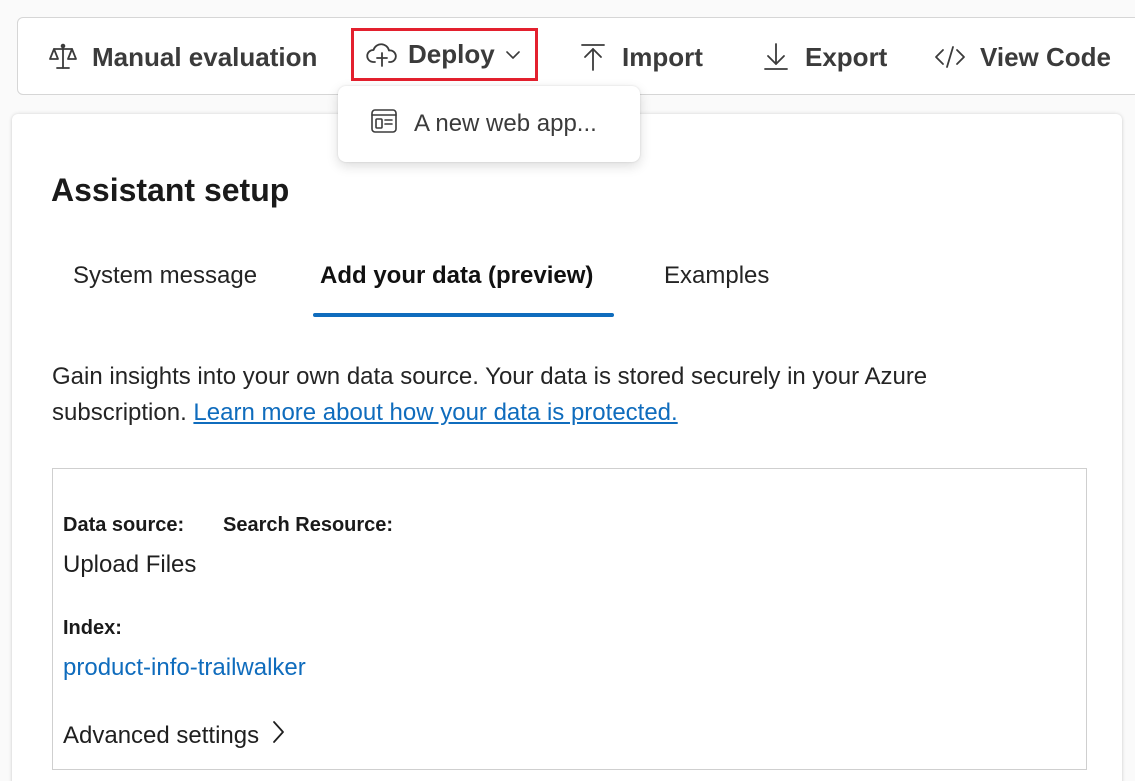 This screenshot has width=1135, height=781. Describe the element at coordinates (593, 57) in the screenshot. I see `arrow-upload-icon` at that location.